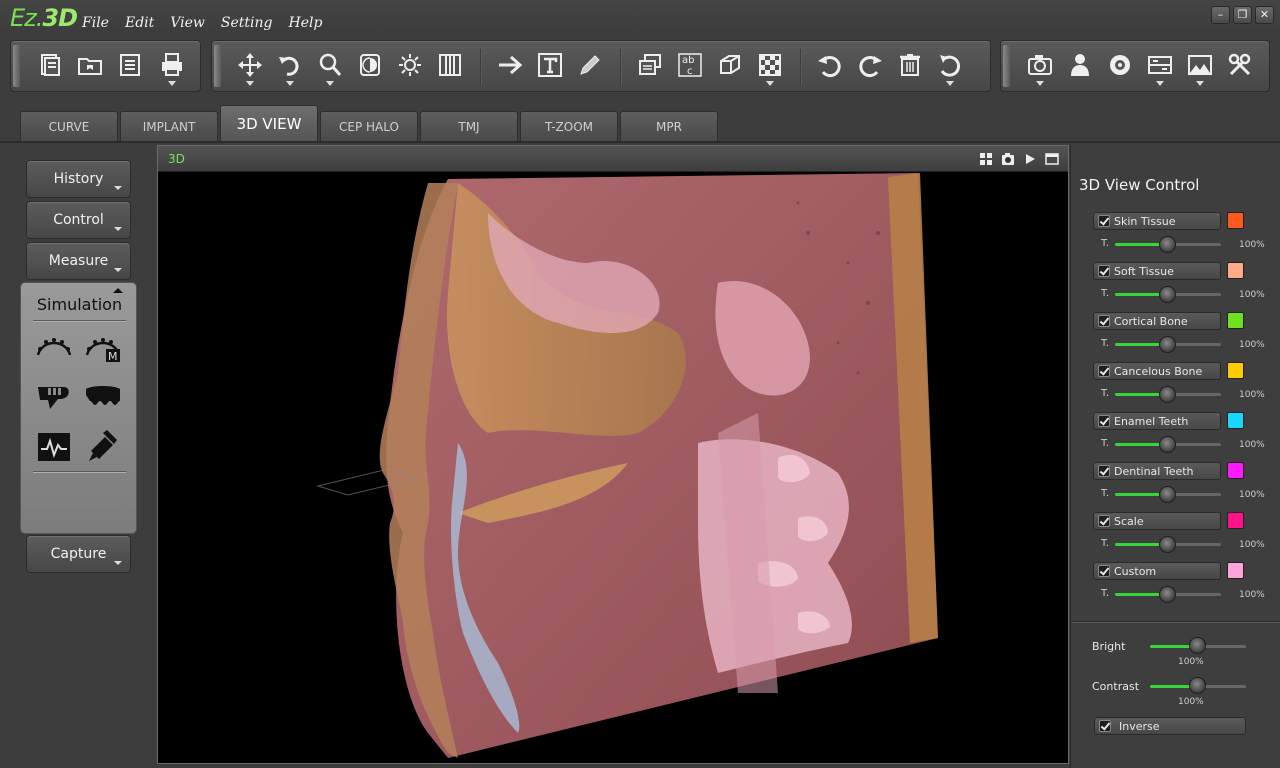 The width and height of the screenshot is (1280, 768). Describe the element at coordinates (1160, 66) in the screenshot. I see `compare-button` at that location.